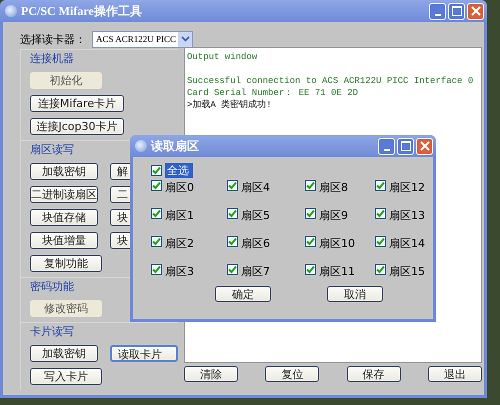 Image resolution: width=500 pixels, height=405 pixels. Describe the element at coordinates (355, 294) in the screenshot. I see `dialog-button: 取消` at that location.